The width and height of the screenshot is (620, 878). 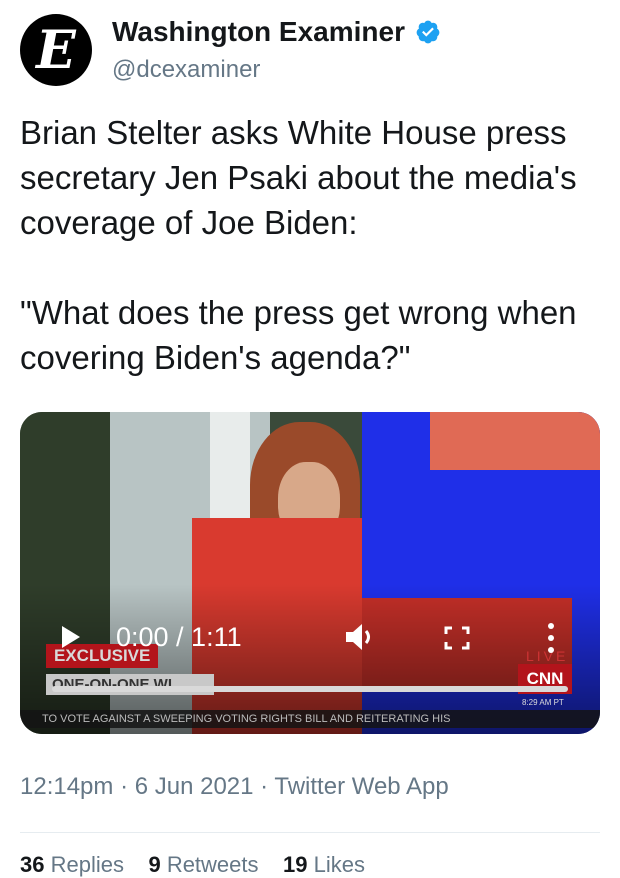 I want to click on video-overlay-clock: 8:29 AM PT, so click(x=543, y=702).